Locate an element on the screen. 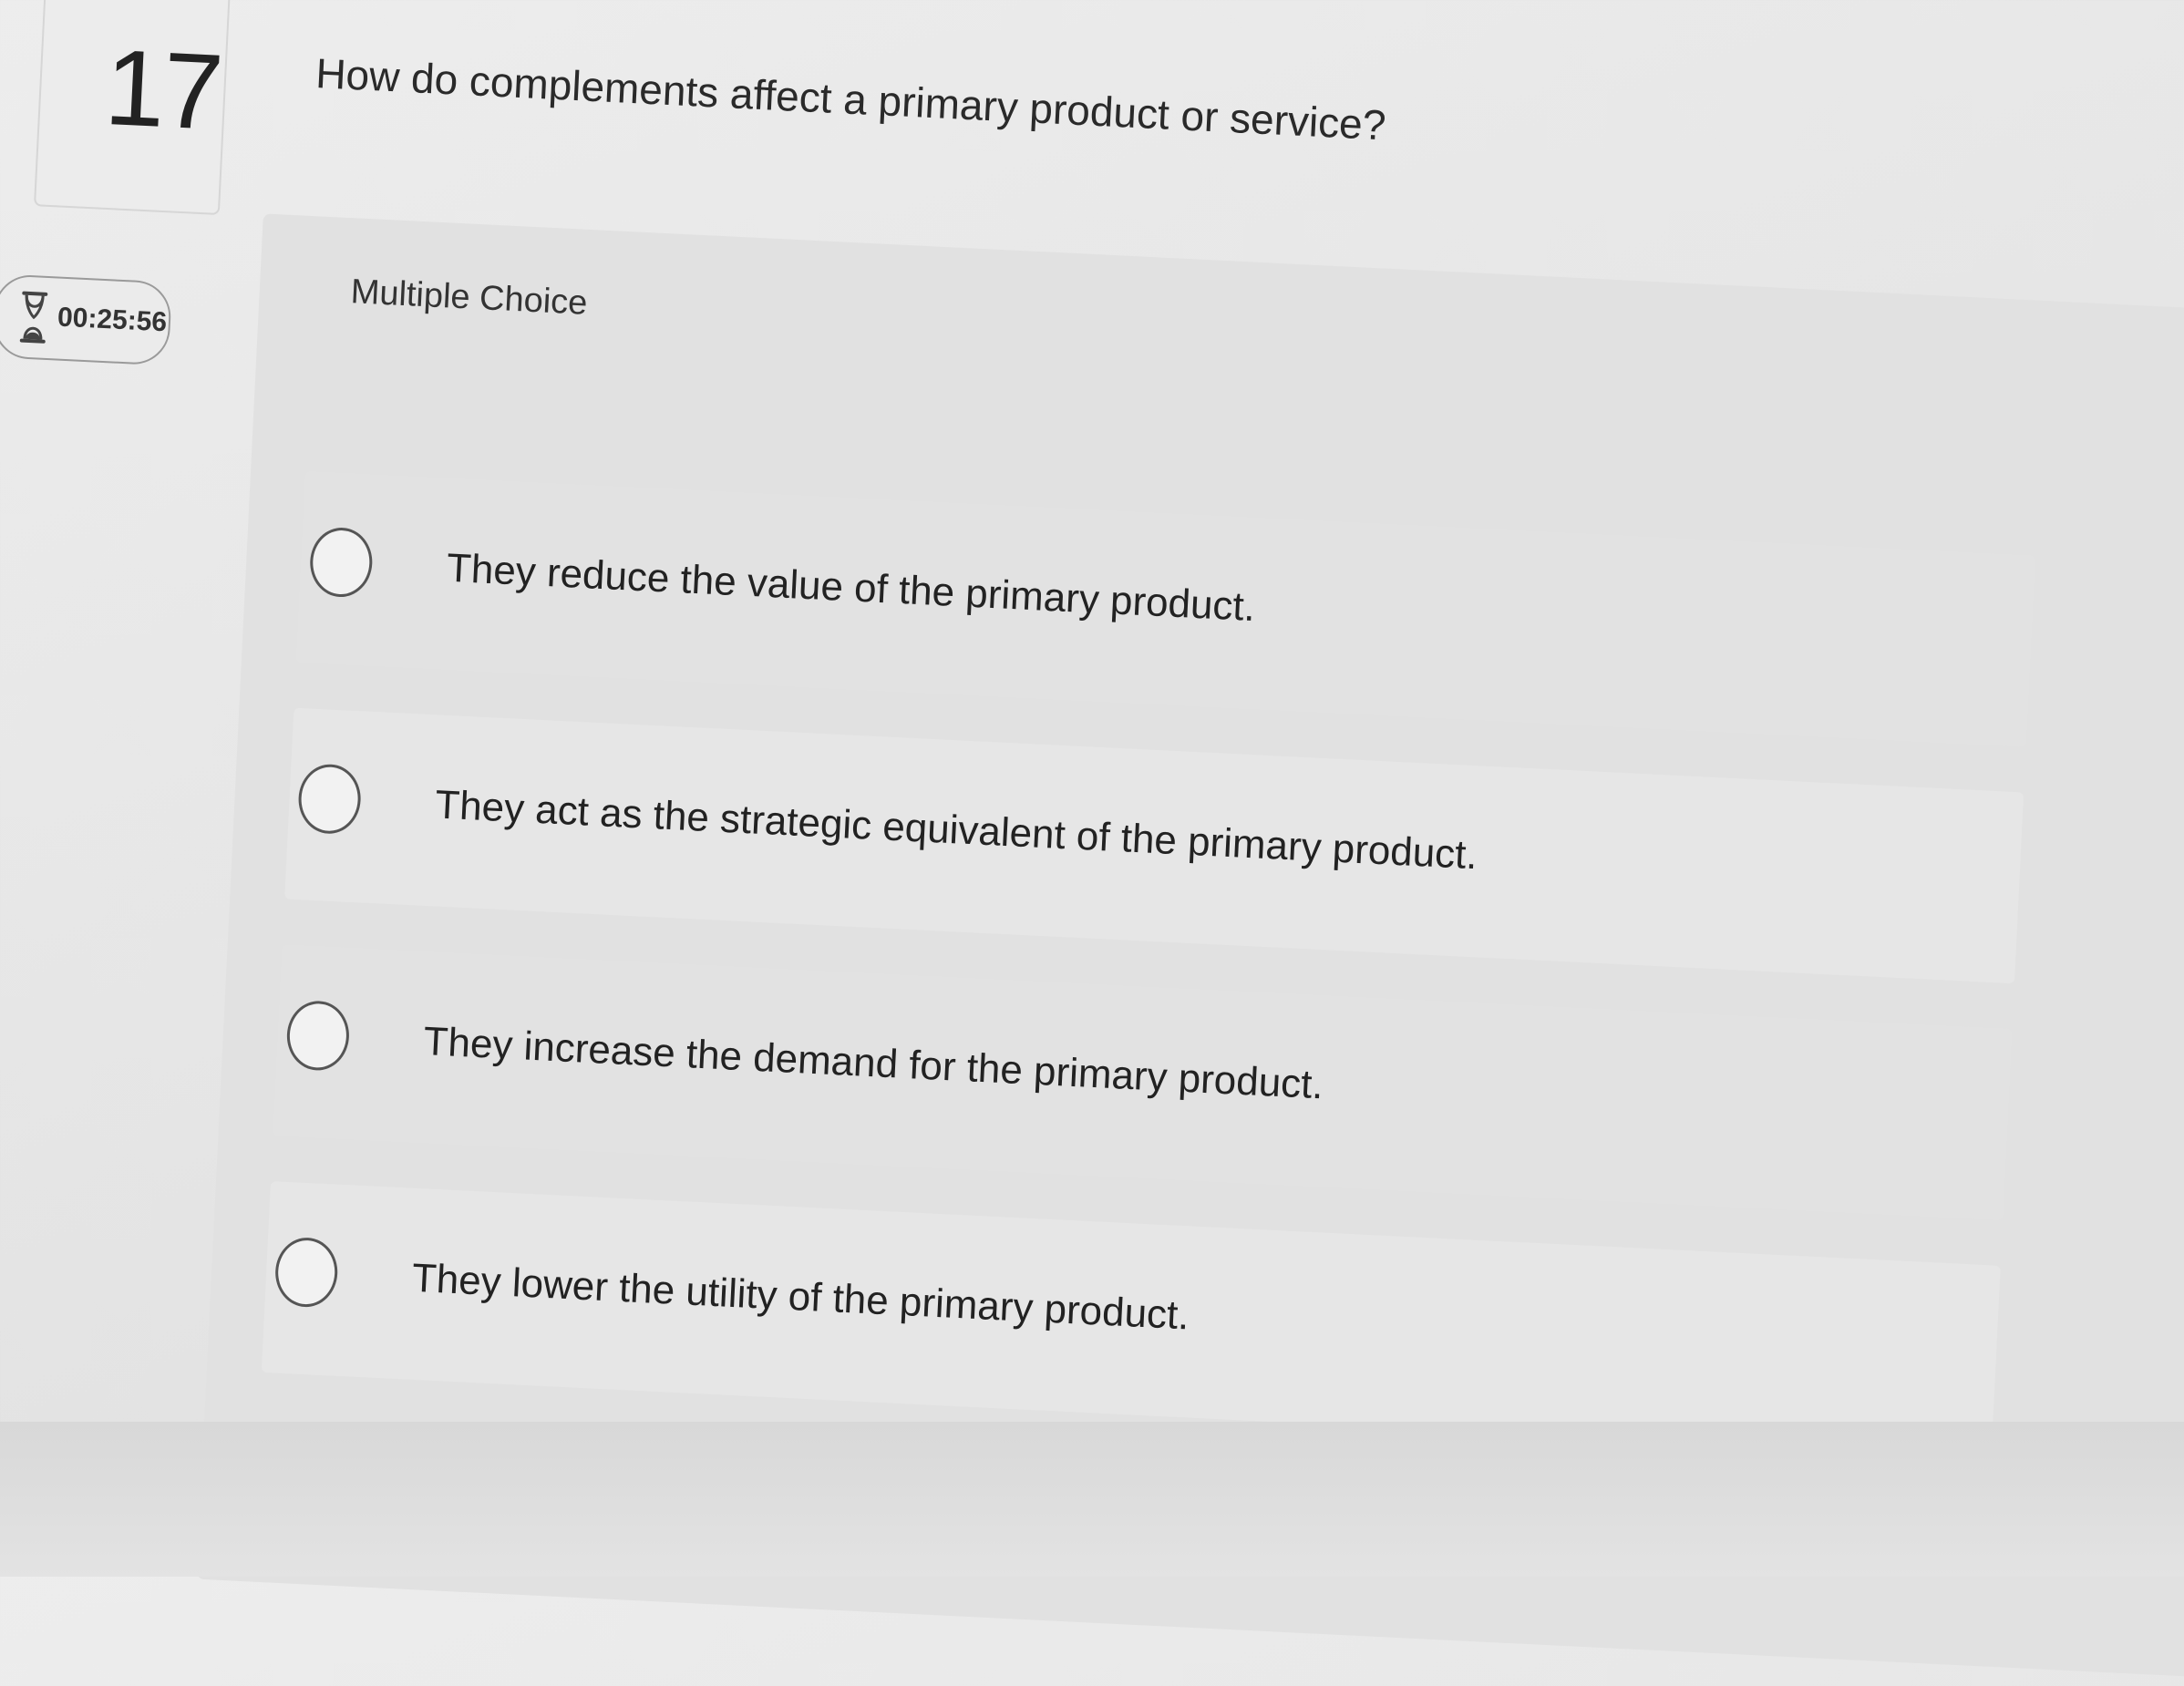 Image resolution: width=2184 pixels, height=1686 pixels. hourglass-icon is located at coordinates (33, 317).